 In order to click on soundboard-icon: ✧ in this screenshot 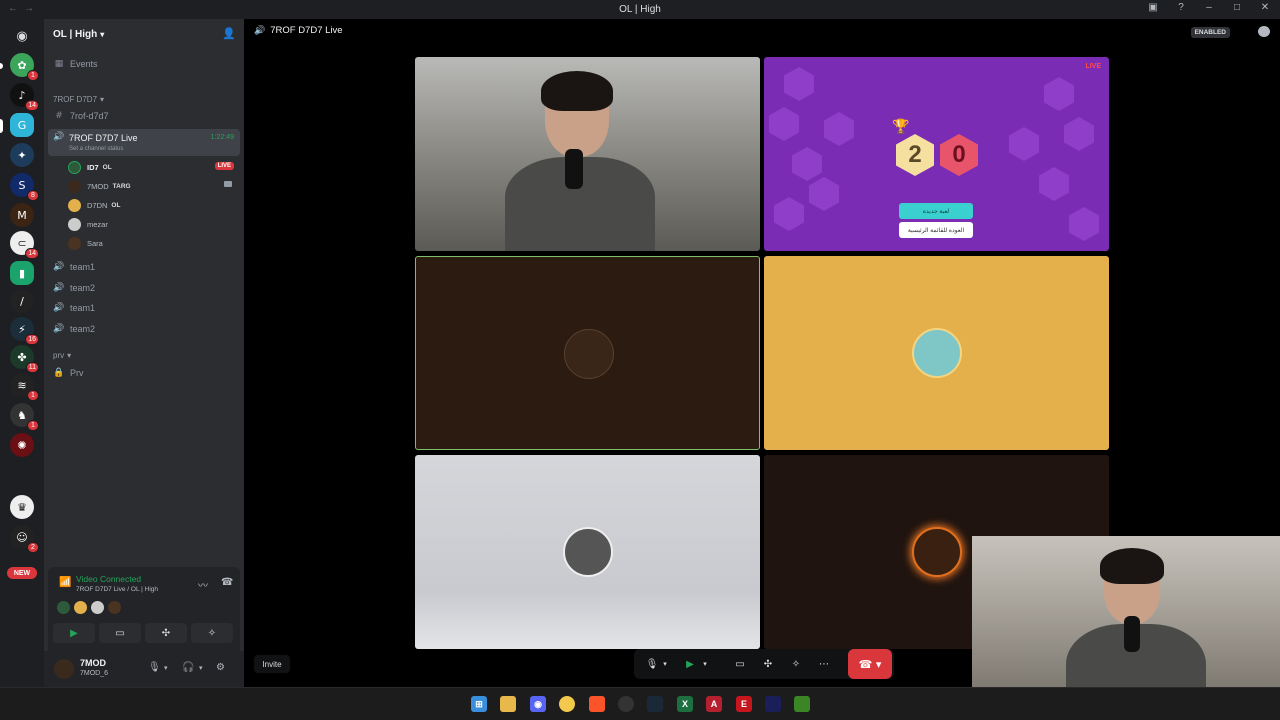, I will do `click(796, 664)`.